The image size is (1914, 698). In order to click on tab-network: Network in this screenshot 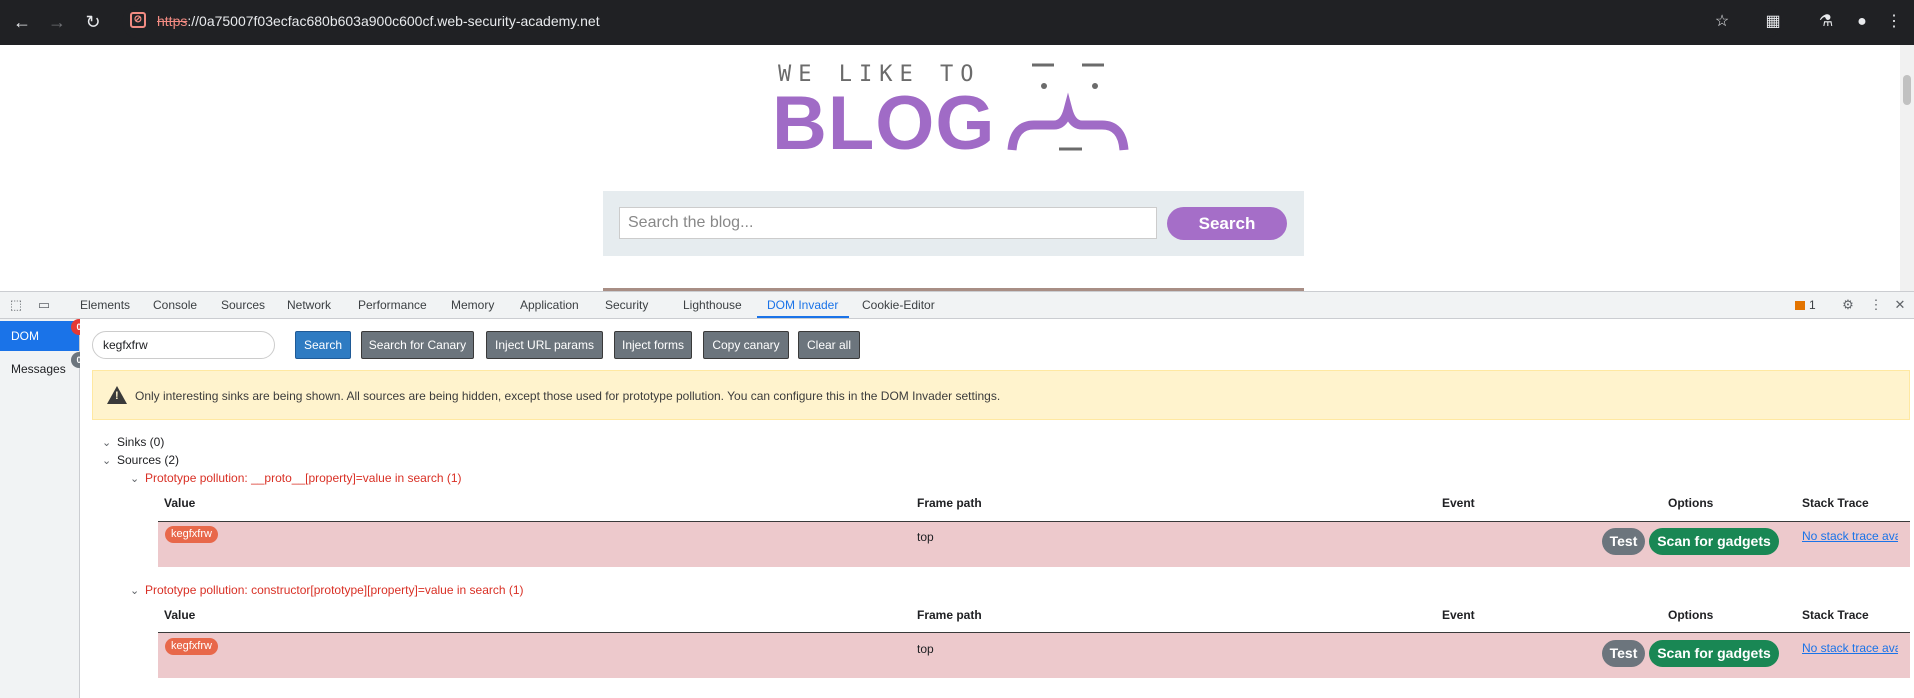, I will do `click(309, 305)`.